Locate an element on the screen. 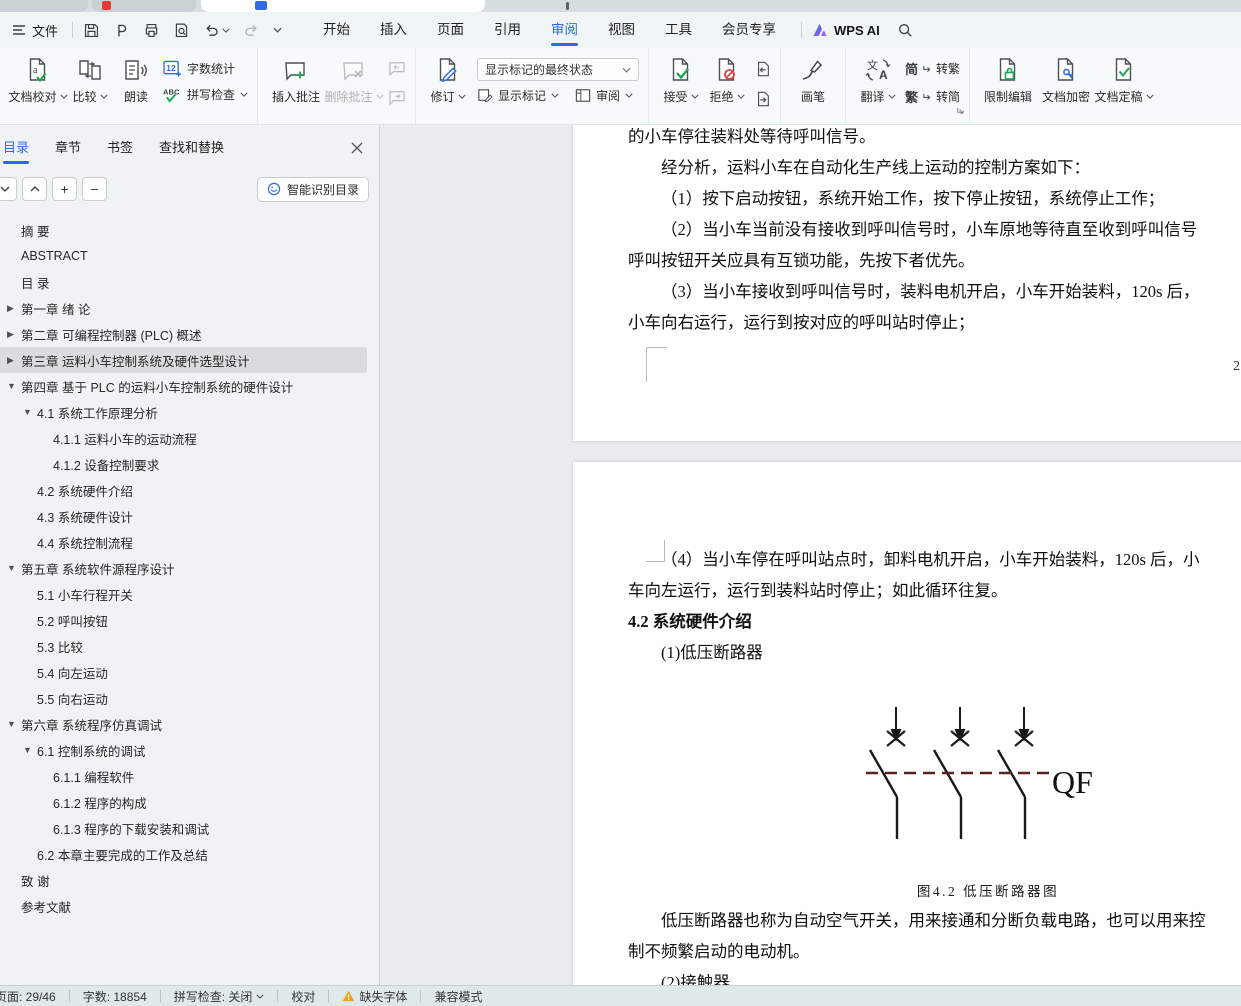 The image size is (1241, 1006). simplified-to-traditional-button: 简 转繁 is located at coordinates (932, 68).